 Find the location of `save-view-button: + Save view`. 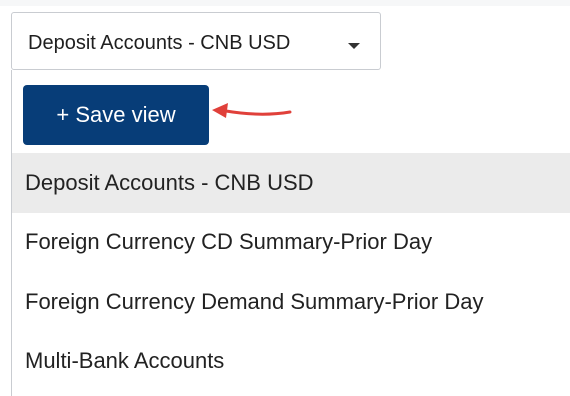

save-view-button: + Save view is located at coordinates (116, 115).